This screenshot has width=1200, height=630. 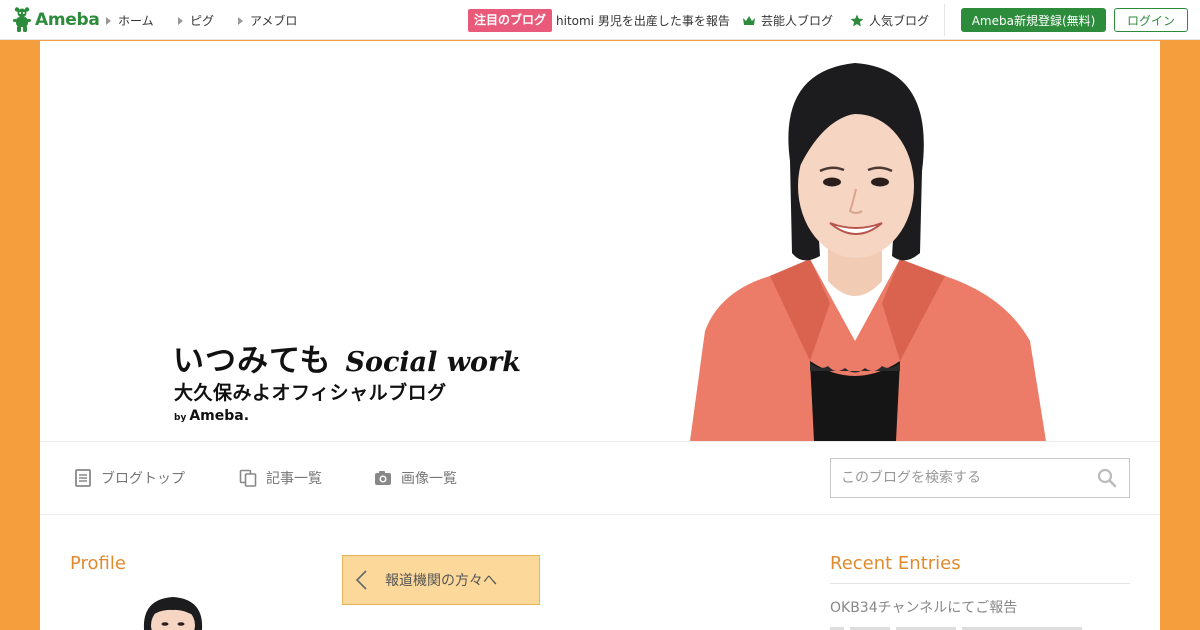 I want to click on banner-title-japanese: いつみても, so click(x=252, y=361).